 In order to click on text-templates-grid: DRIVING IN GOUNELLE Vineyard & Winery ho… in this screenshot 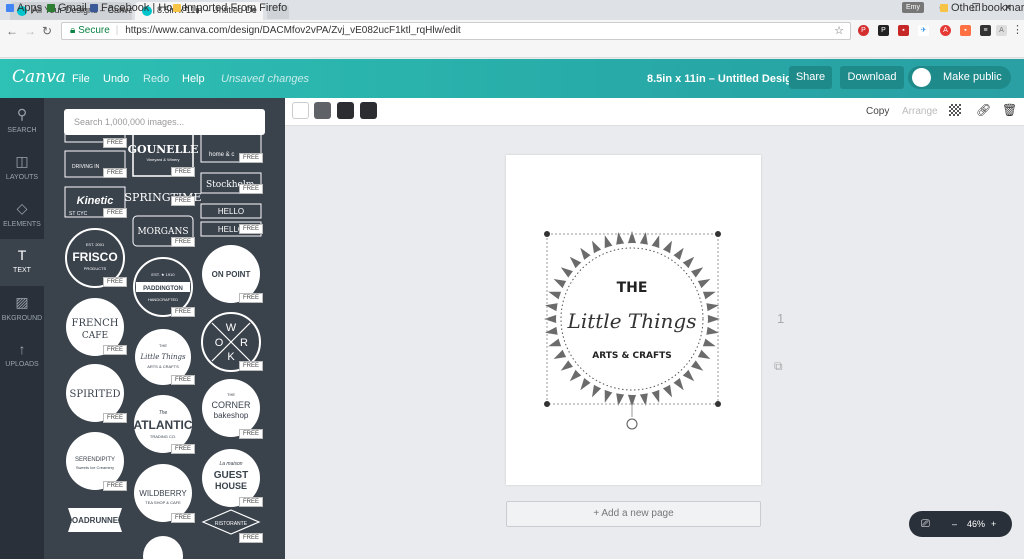, I will do `click(163, 343)`.